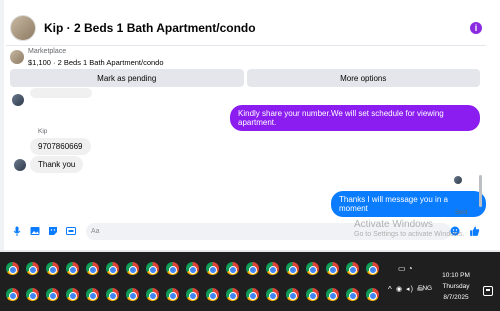 The image size is (500, 311). I want to click on tray-top-icons: ▭ ◔, so click(405, 268).